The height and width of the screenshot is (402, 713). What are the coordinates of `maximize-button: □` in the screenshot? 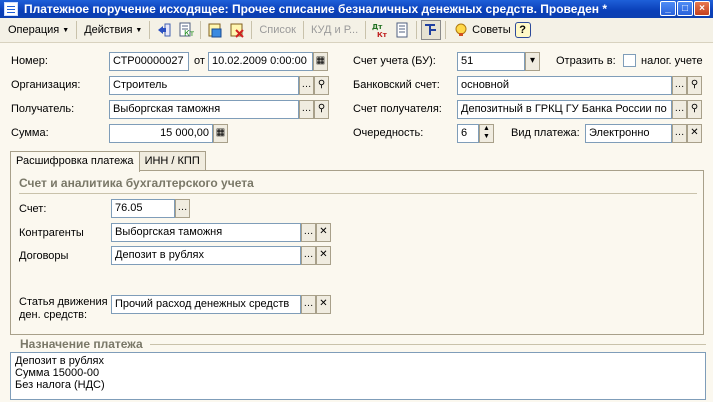 It's located at (685, 8).